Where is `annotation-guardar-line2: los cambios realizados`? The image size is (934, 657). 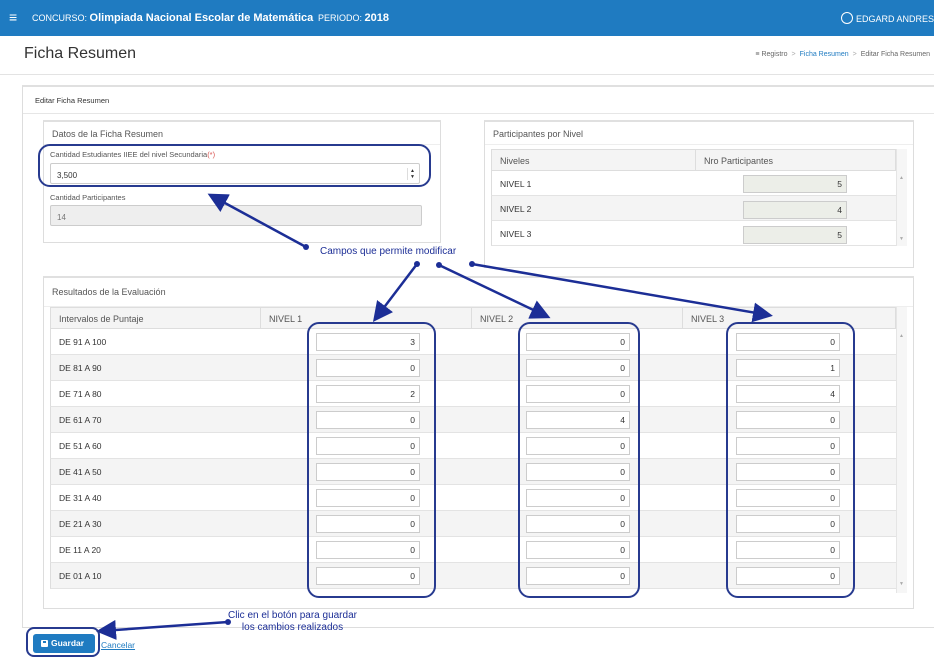
annotation-guardar-line2: los cambios realizados is located at coordinates (292, 627).